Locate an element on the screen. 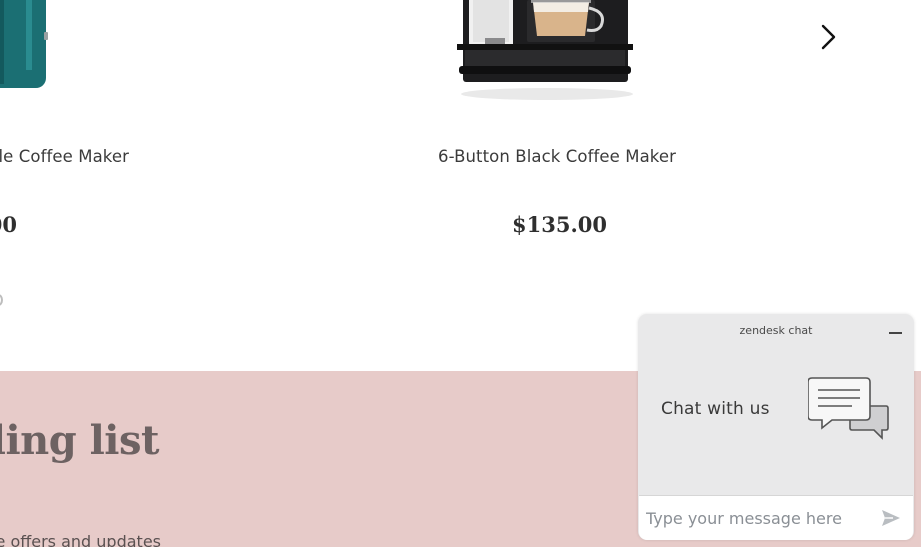 This screenshot has width=921, height=547. carousel-next-button is located at coordinates (829, 37).